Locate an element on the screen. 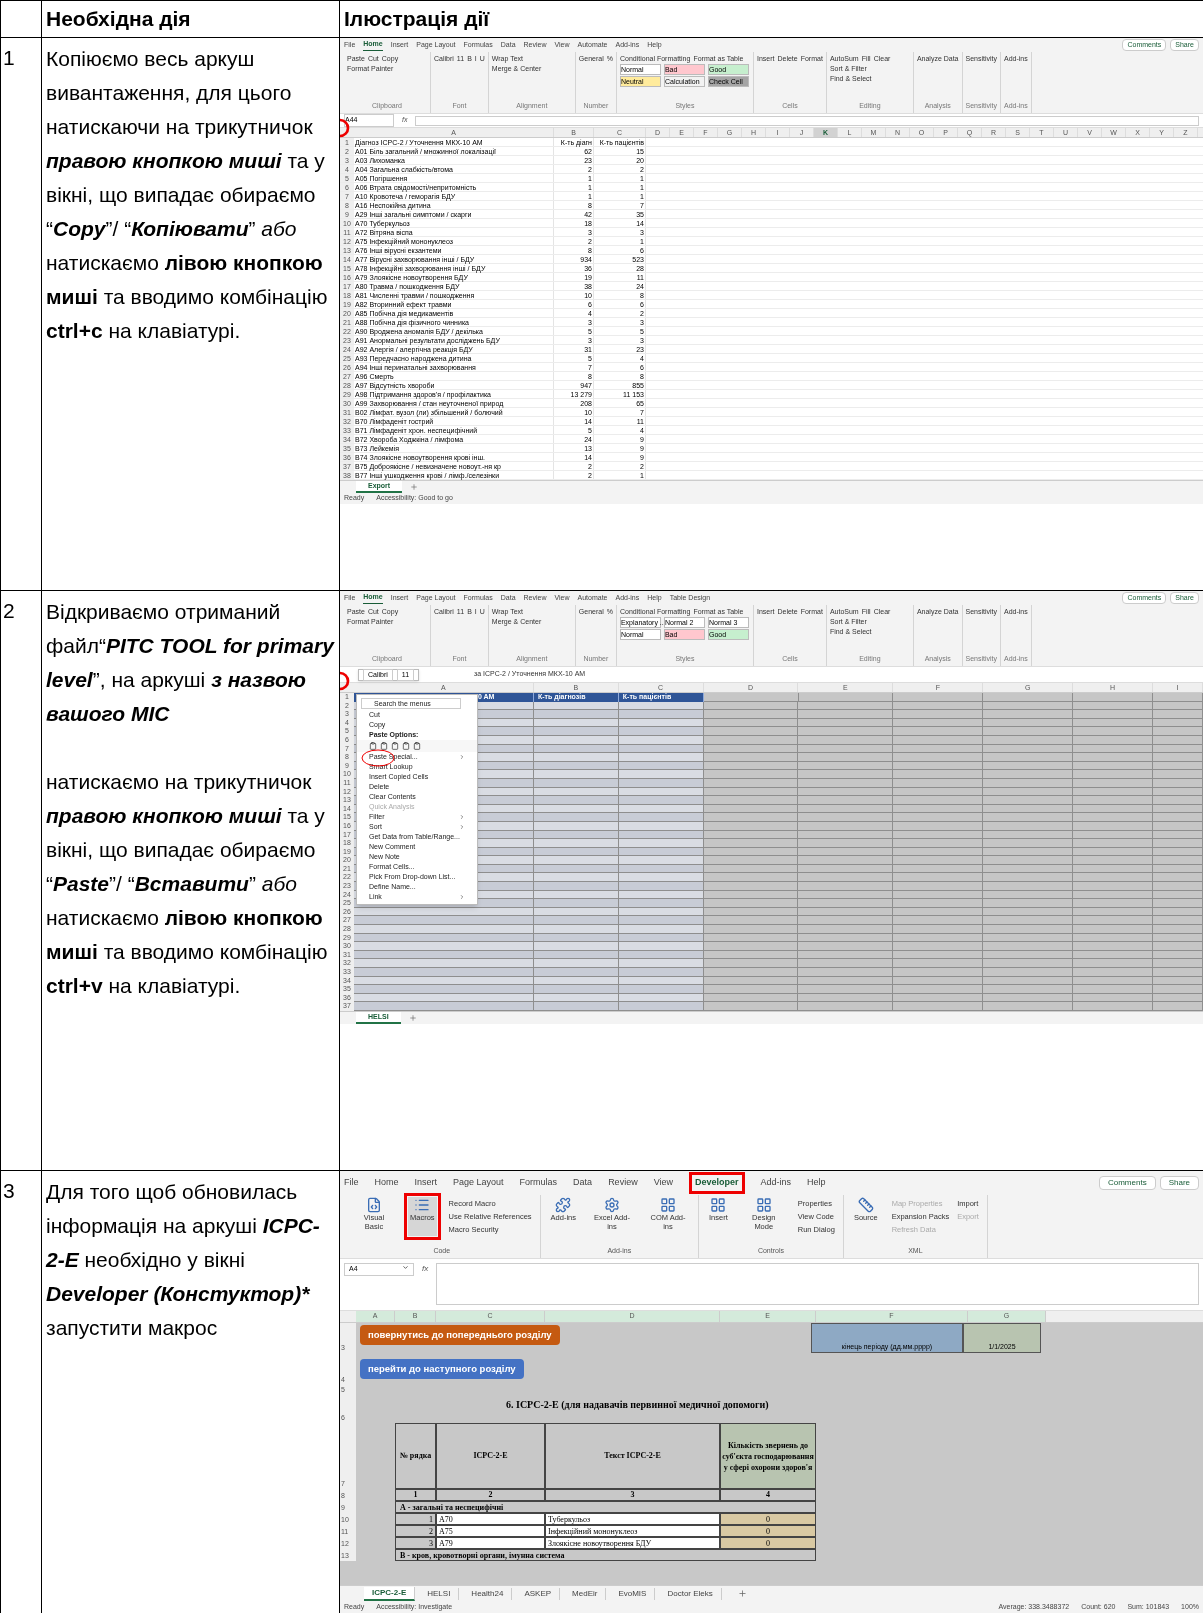 This screenshot has width=1203, height=1613. step-number: 1 is located at coordinates (9, 57).